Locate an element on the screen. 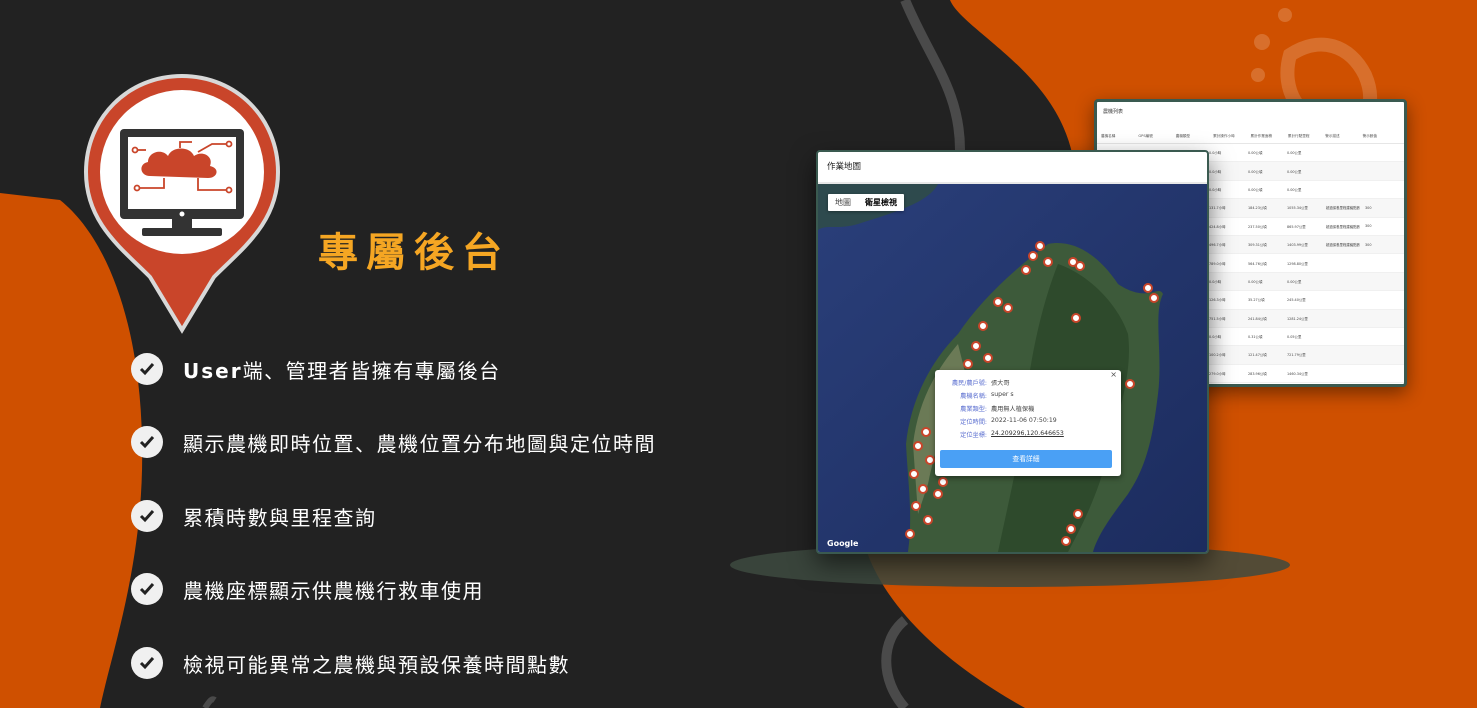 The image size is (1477, 708). table-cell: 496.7小時 is located at coordinates (1217, 245).